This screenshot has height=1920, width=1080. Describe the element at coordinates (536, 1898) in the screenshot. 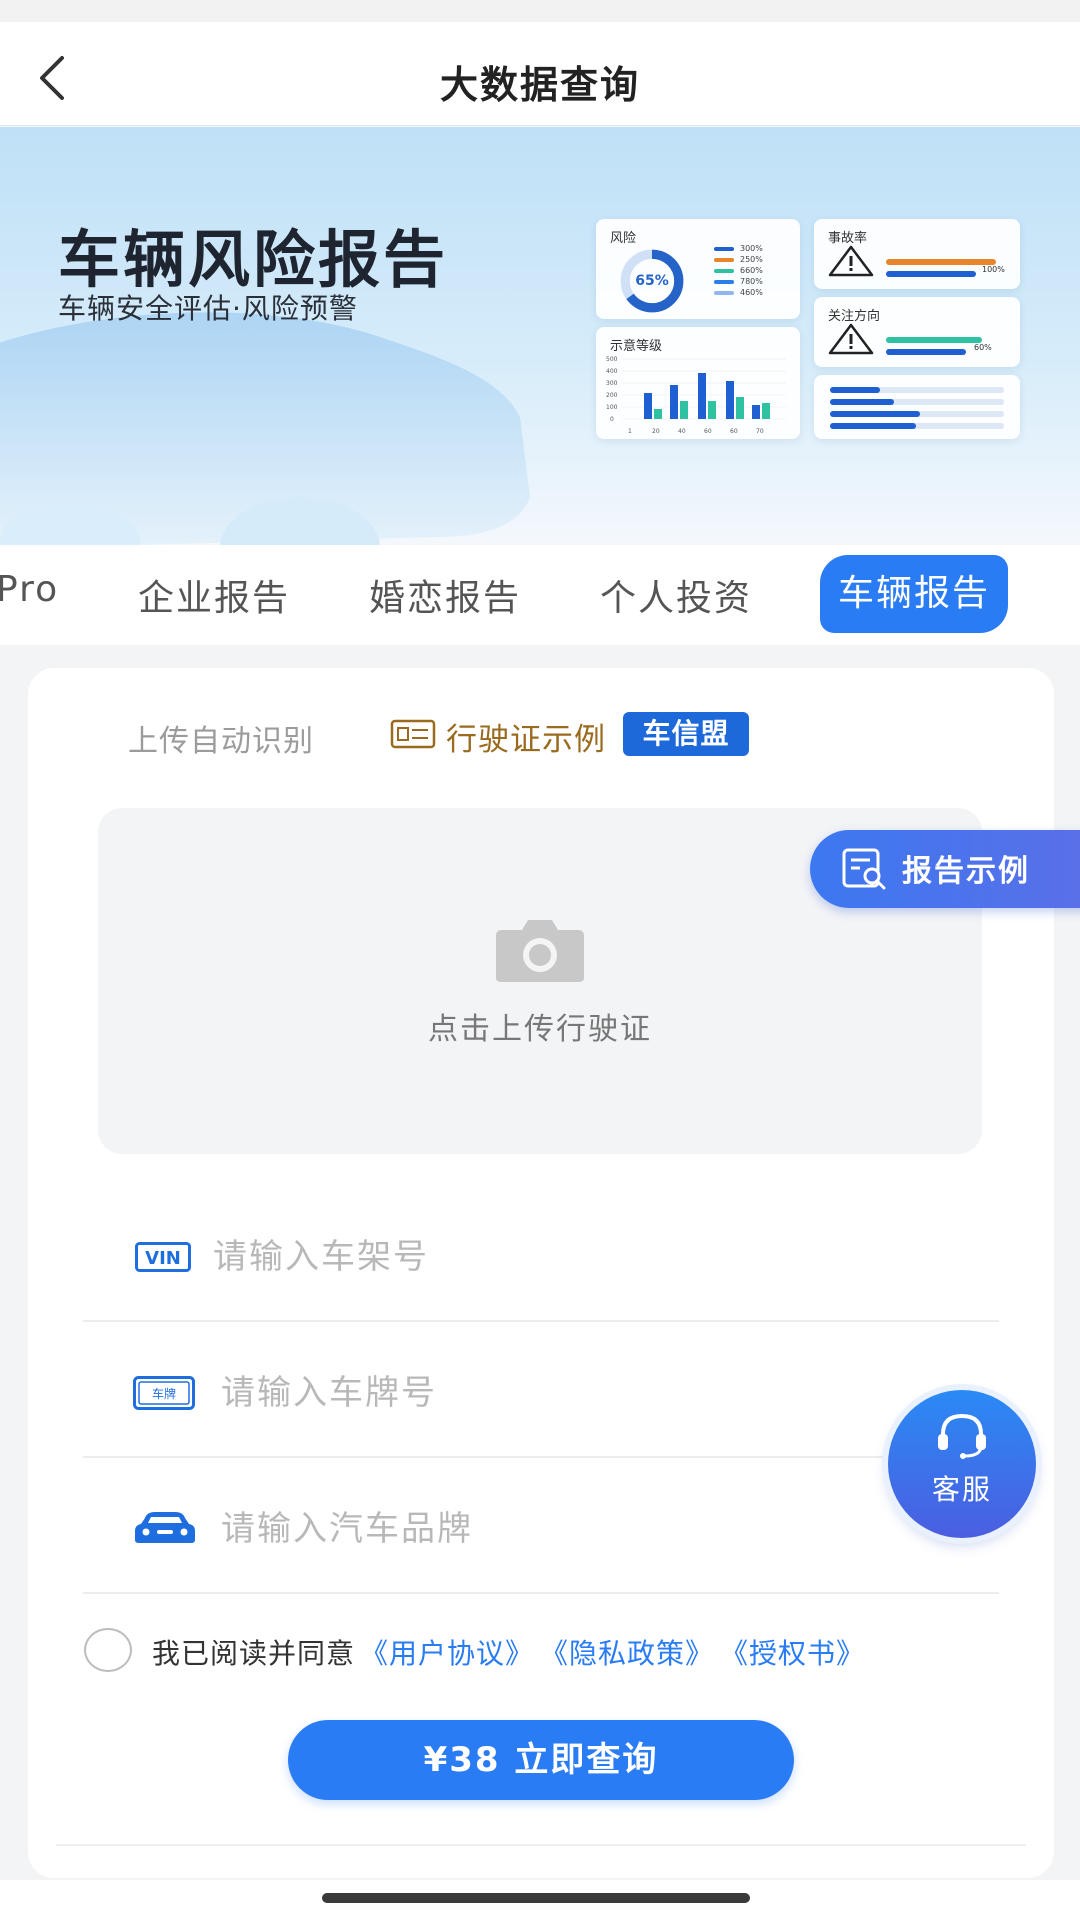

I see `home-indicator` at that location.